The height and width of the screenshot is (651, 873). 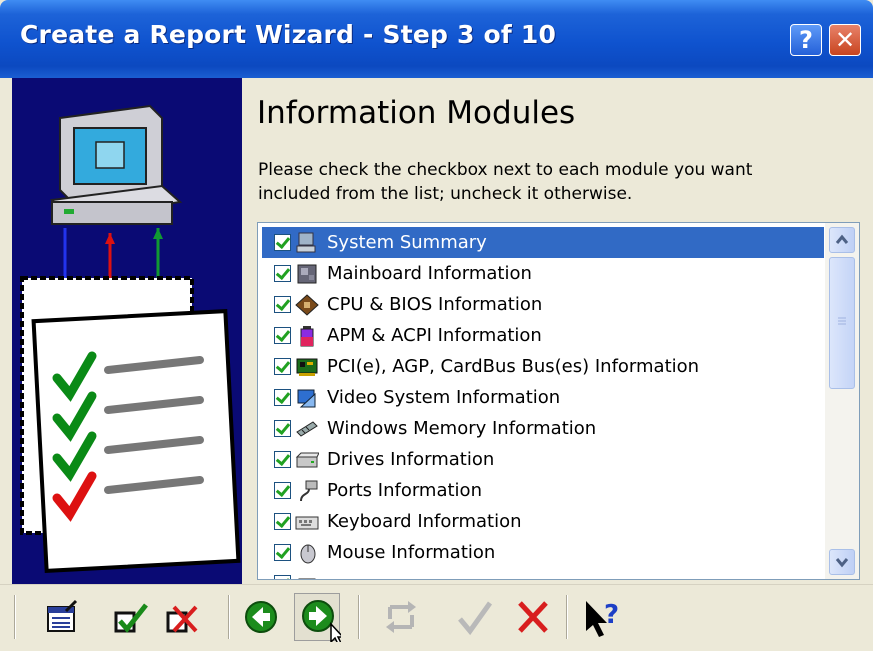 What do you see at coordinates (543, 273) in the screenshot?
I see `list-item: Mainboard Information` at bounding box center [543, 273].